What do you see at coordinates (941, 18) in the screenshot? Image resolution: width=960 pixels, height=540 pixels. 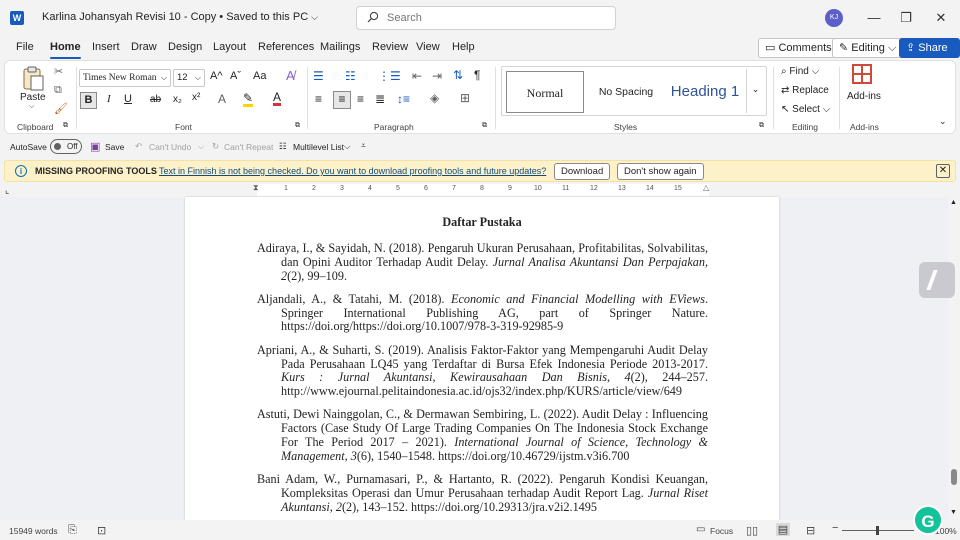 I see `close-window-button: ✕` at bounding box center [941, 18].